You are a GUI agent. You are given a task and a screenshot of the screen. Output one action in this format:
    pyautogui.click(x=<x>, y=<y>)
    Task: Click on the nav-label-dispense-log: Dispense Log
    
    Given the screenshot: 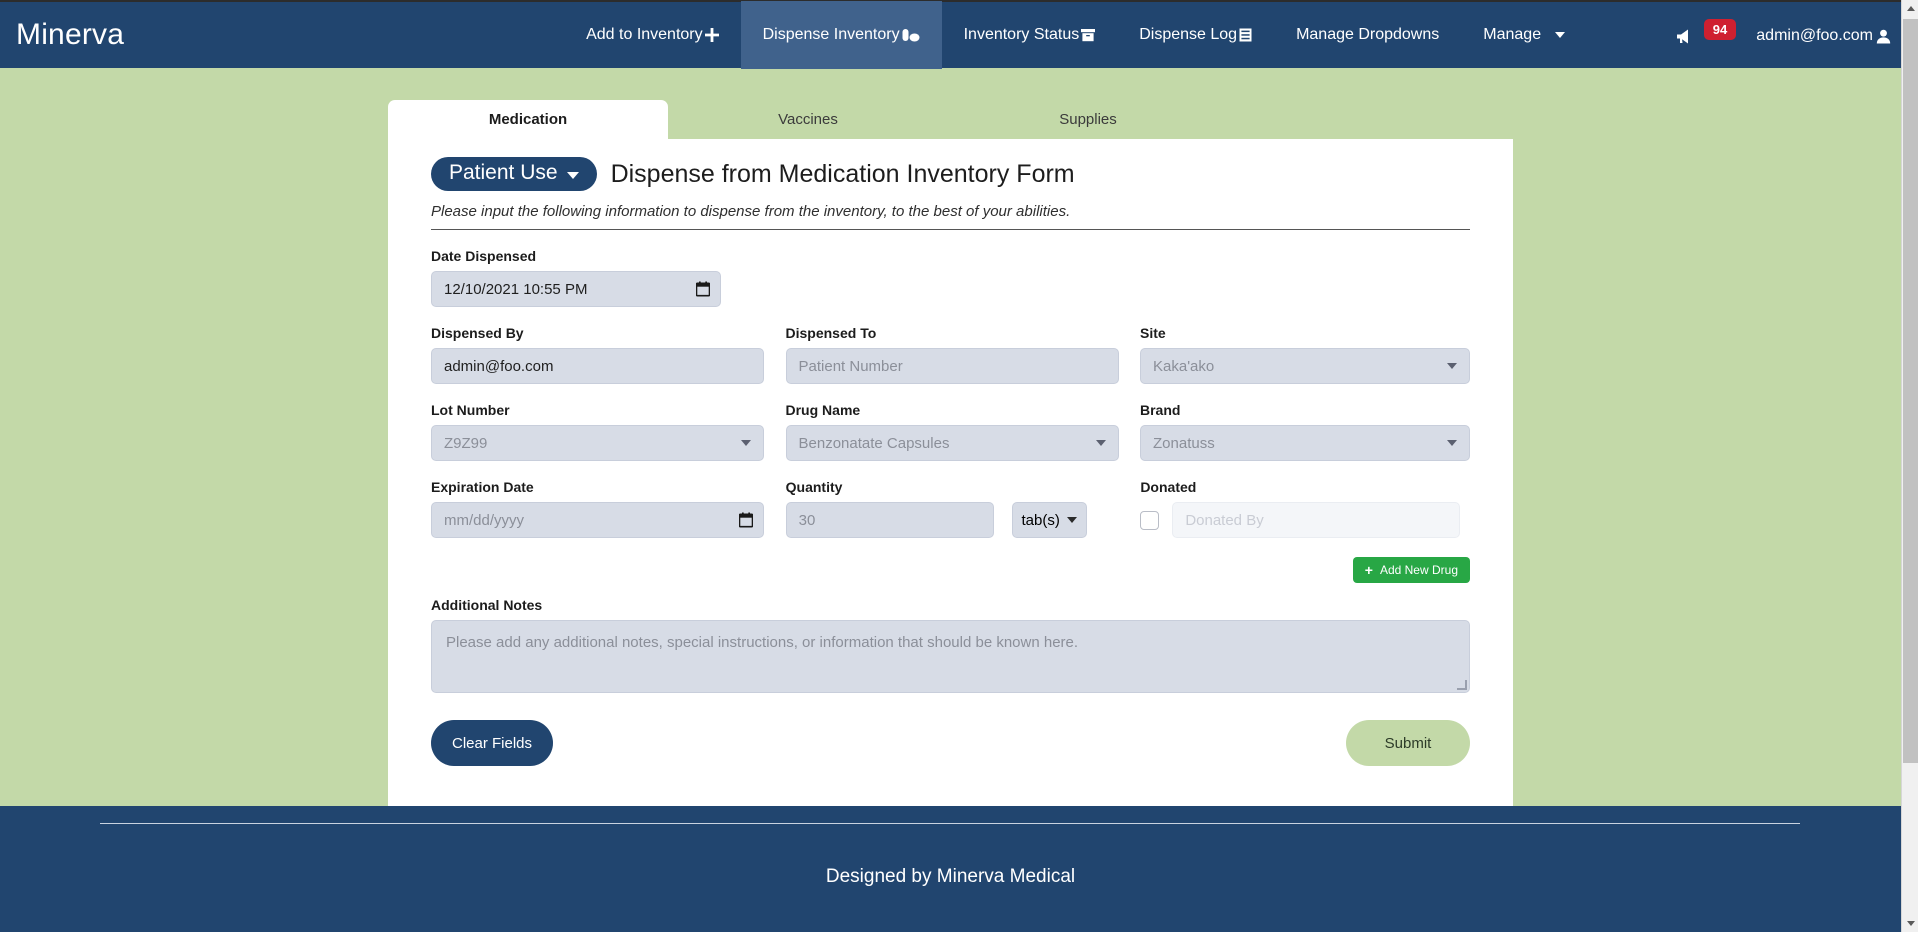 What is the action you would take?
    pyautogui.click(x=1188, y=34)
    